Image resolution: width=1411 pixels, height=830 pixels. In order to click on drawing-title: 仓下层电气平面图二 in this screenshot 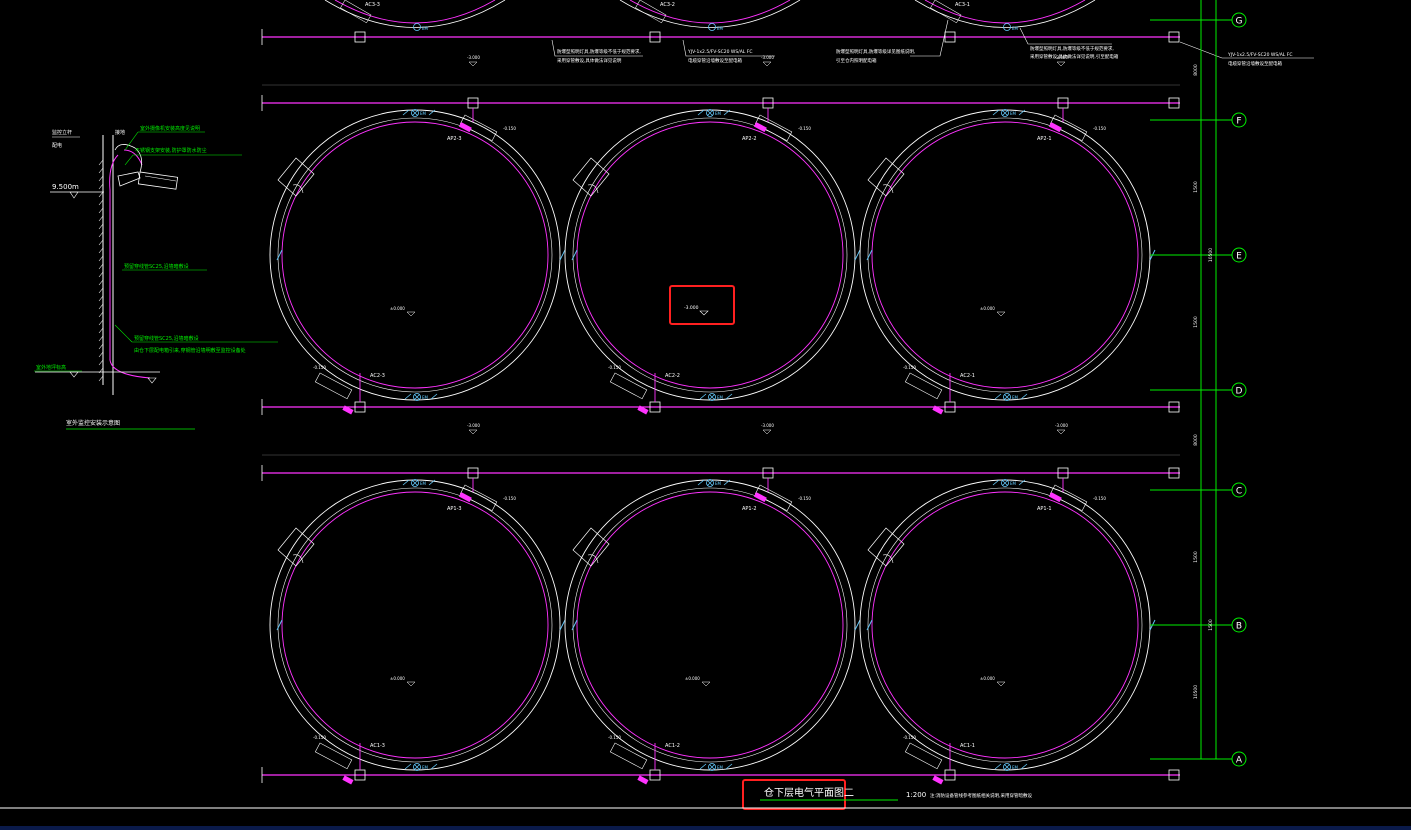, I will do `click(809, 792)`.